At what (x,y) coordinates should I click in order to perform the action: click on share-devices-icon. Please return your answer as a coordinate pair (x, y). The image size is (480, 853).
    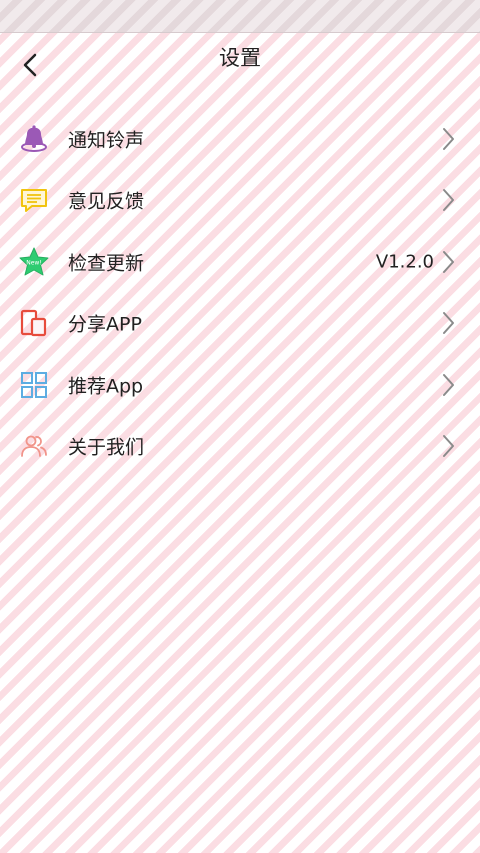
    Looking at the image, I should click on (34, 323).